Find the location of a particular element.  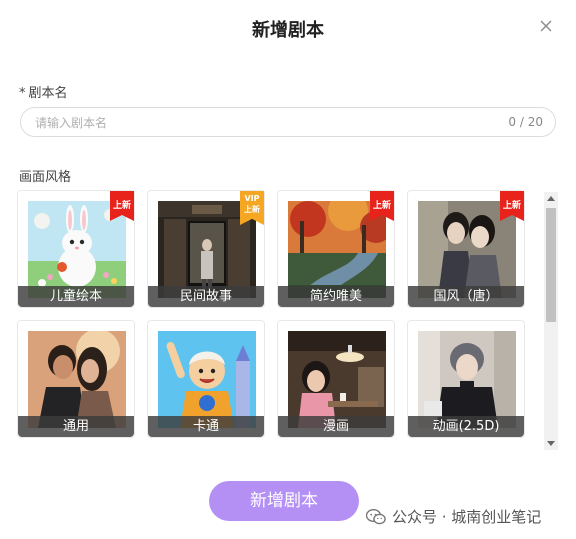

watermark-text: 公众号 · 城南创业笔记 is located at coordinates (467, 517).